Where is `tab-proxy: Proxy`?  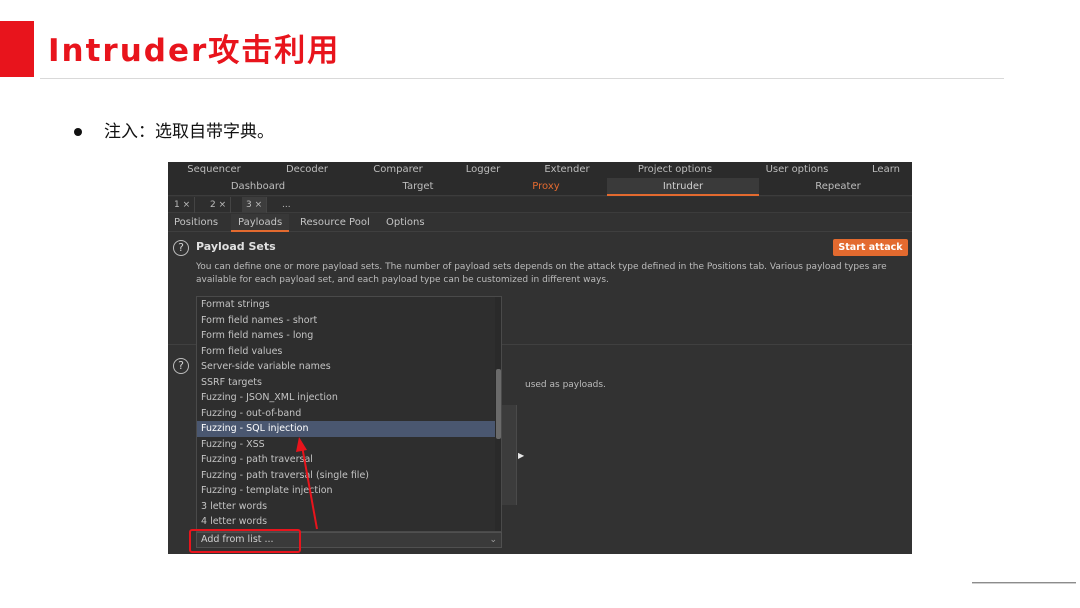
tab-proxy: Proxy is located at coordinates (546, 187).